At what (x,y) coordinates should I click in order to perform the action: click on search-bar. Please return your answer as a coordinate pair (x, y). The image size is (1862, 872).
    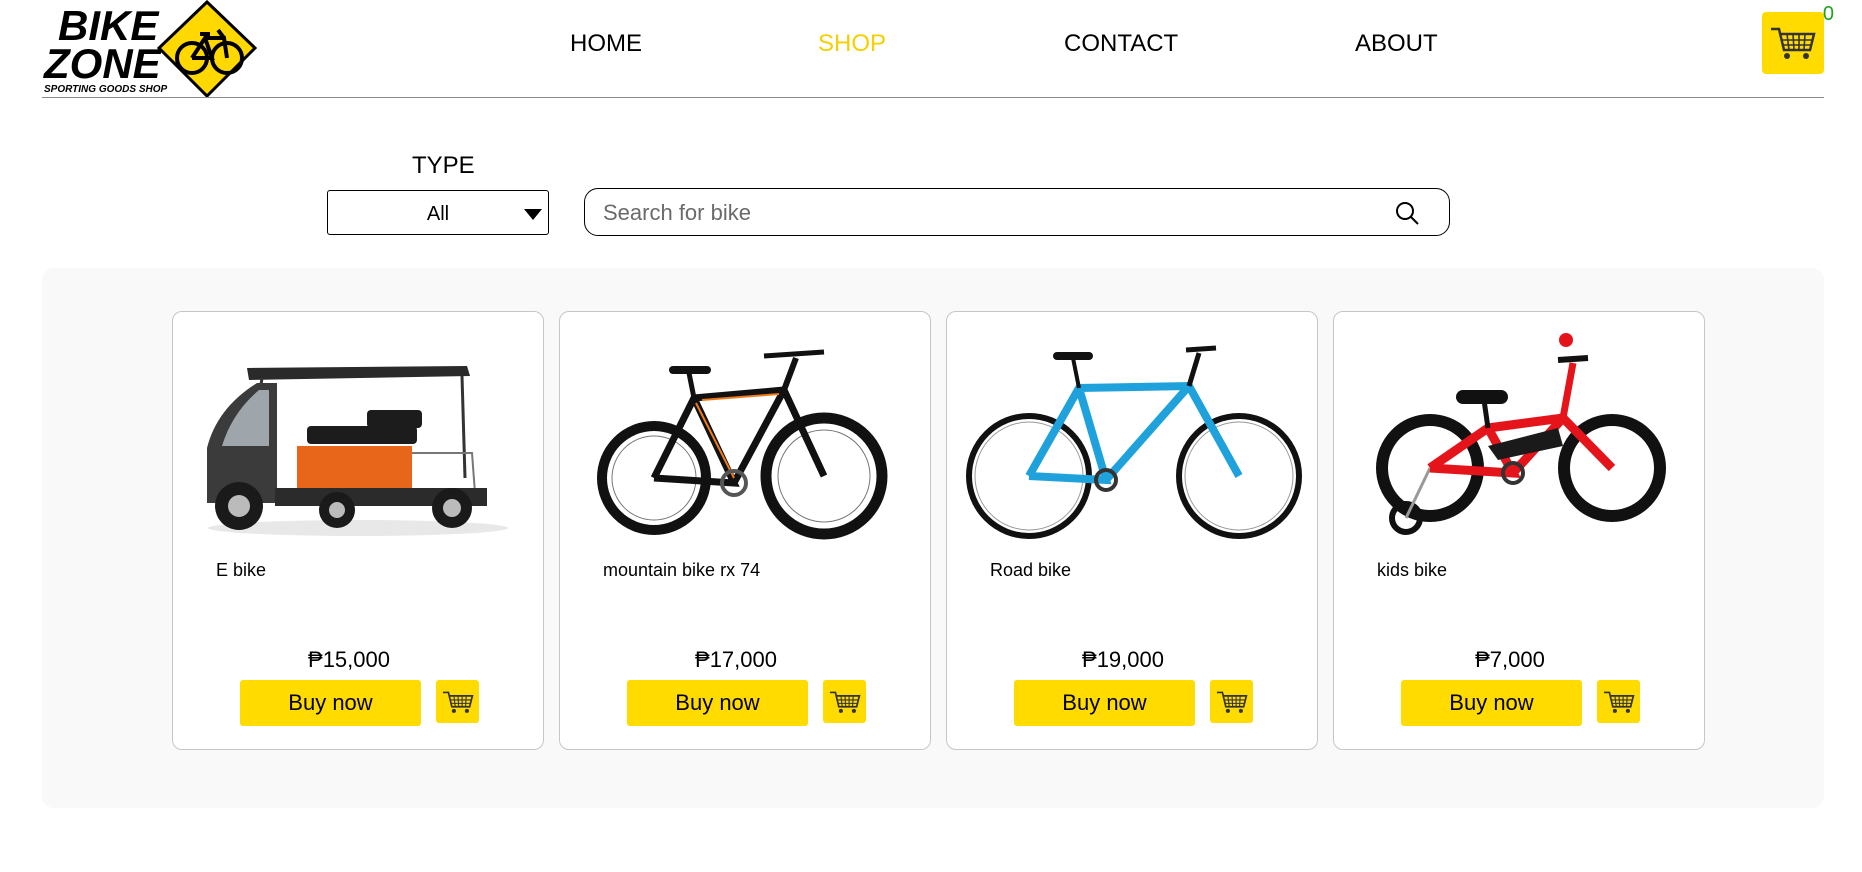
    Looking at the image, I should click on (1017, 212).